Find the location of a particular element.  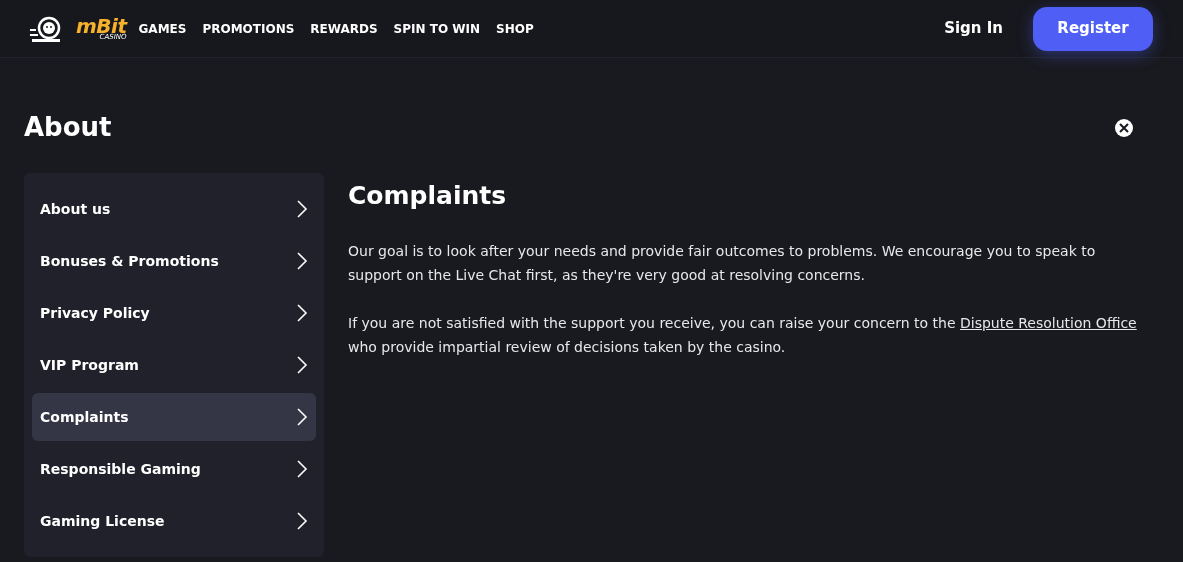

sidebar-item: Gaming License is located at coordinates (174, 521).